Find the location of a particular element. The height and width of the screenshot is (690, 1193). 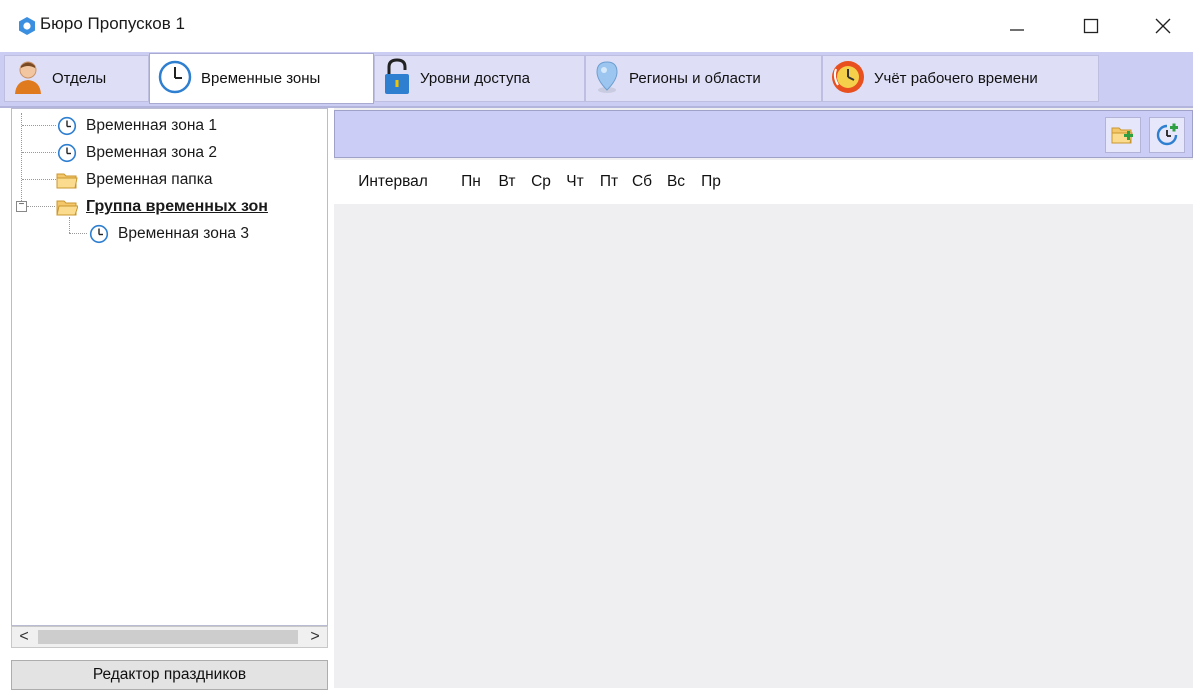

add-clock-icon is located at coordinates (1167, 134).